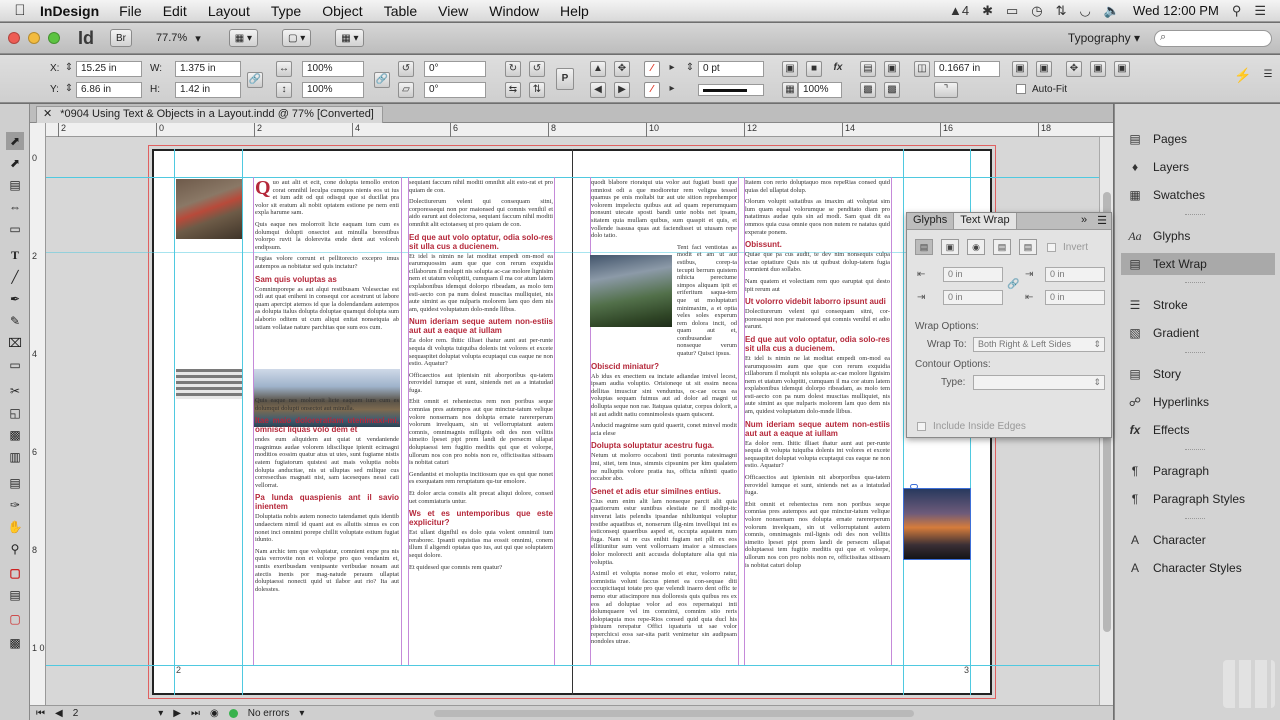 The image size is (1280, 720). Describe the element at coordinates (455, 90) in the screenshot. I see `shear-field: 0°` at that location.